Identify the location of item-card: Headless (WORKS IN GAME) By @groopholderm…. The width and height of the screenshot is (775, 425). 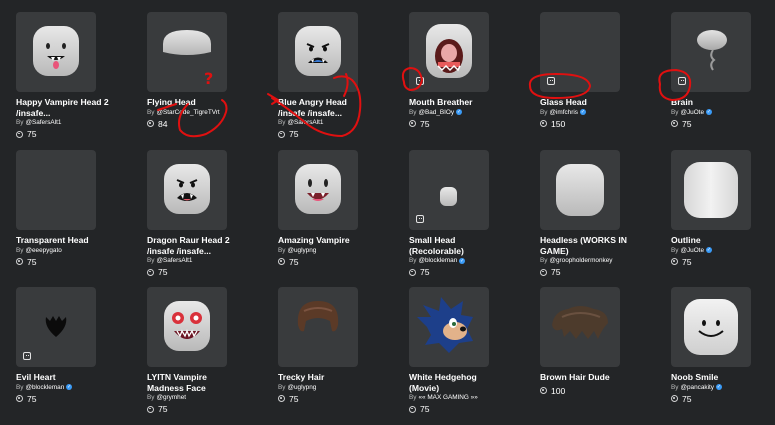
(583, 218).